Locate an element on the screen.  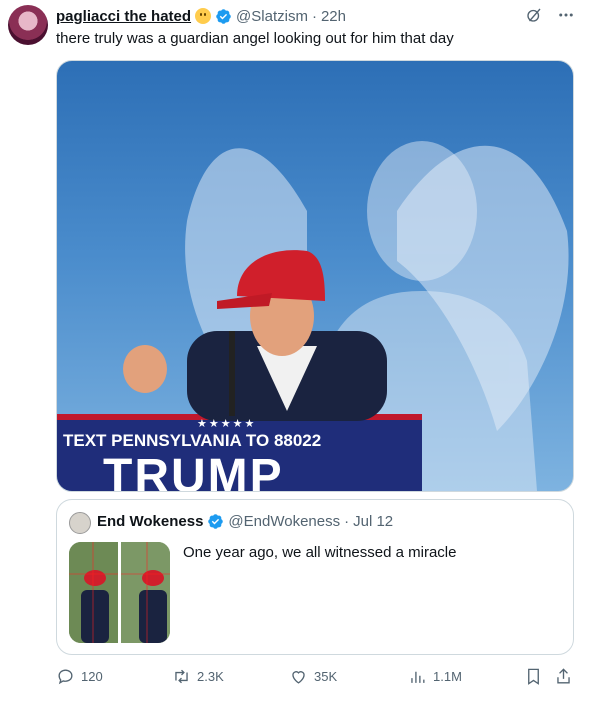
header-actions is located at coordinates (550, 15).